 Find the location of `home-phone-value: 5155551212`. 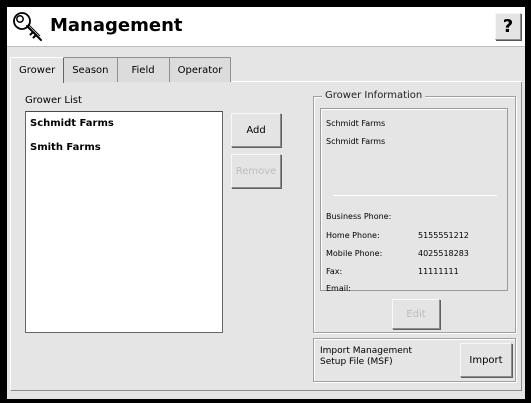

home-phone-value: 5155551212 is located at coordinates (443, 235).